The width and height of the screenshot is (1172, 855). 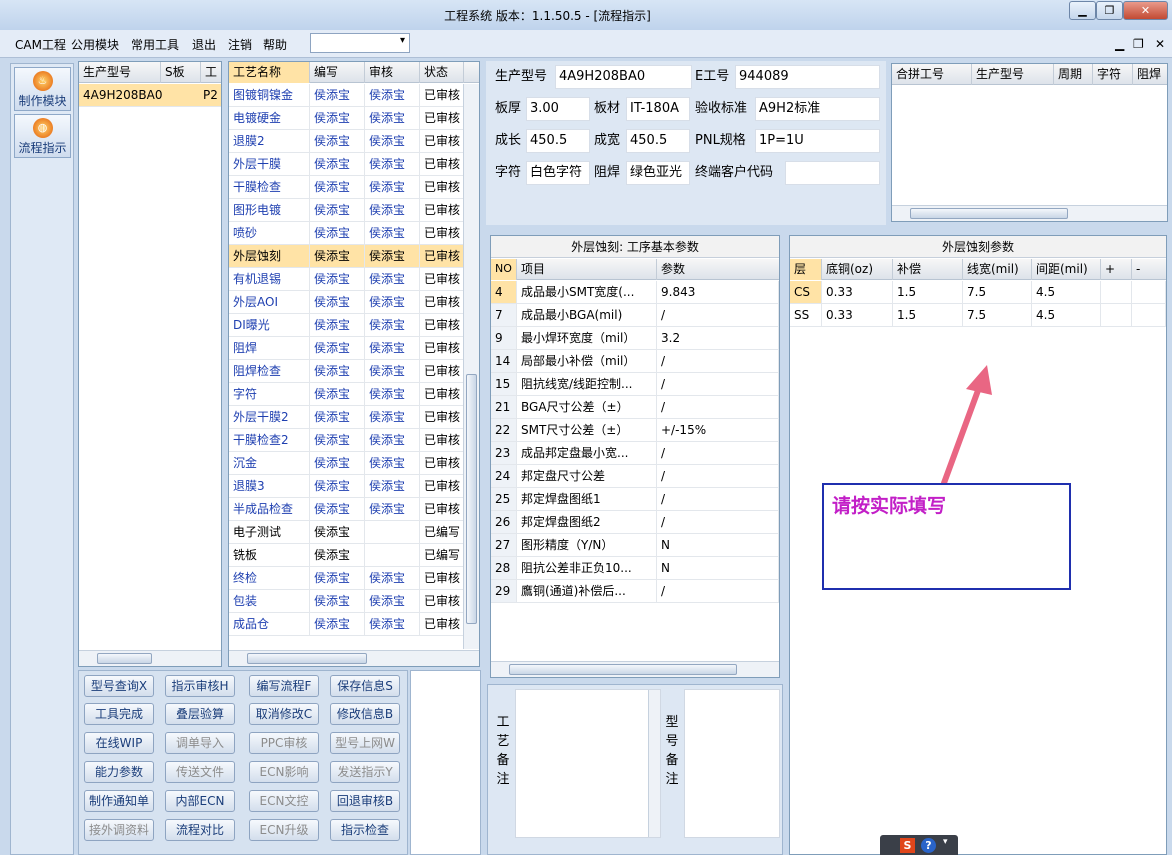 I want to click on pnl-field: 1P=1U, so click(x=817, y=141).